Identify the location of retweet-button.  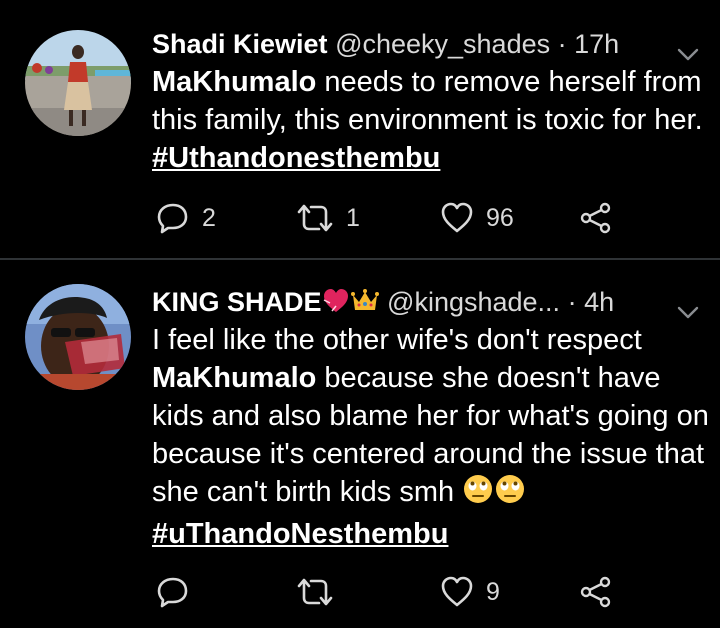
(321, 592).